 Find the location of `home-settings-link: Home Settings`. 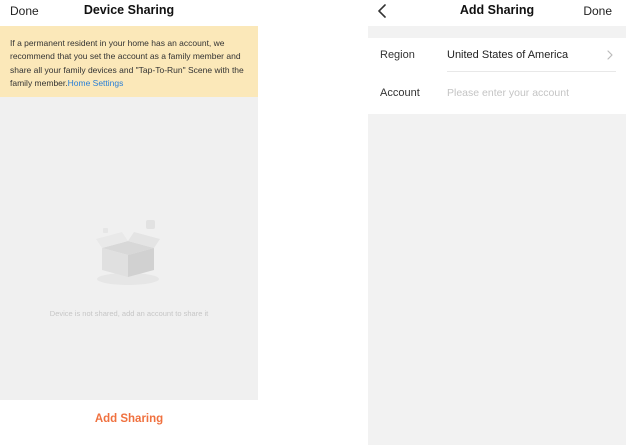

home-settings-link: Home Settings is located at coordinates (96, 83).